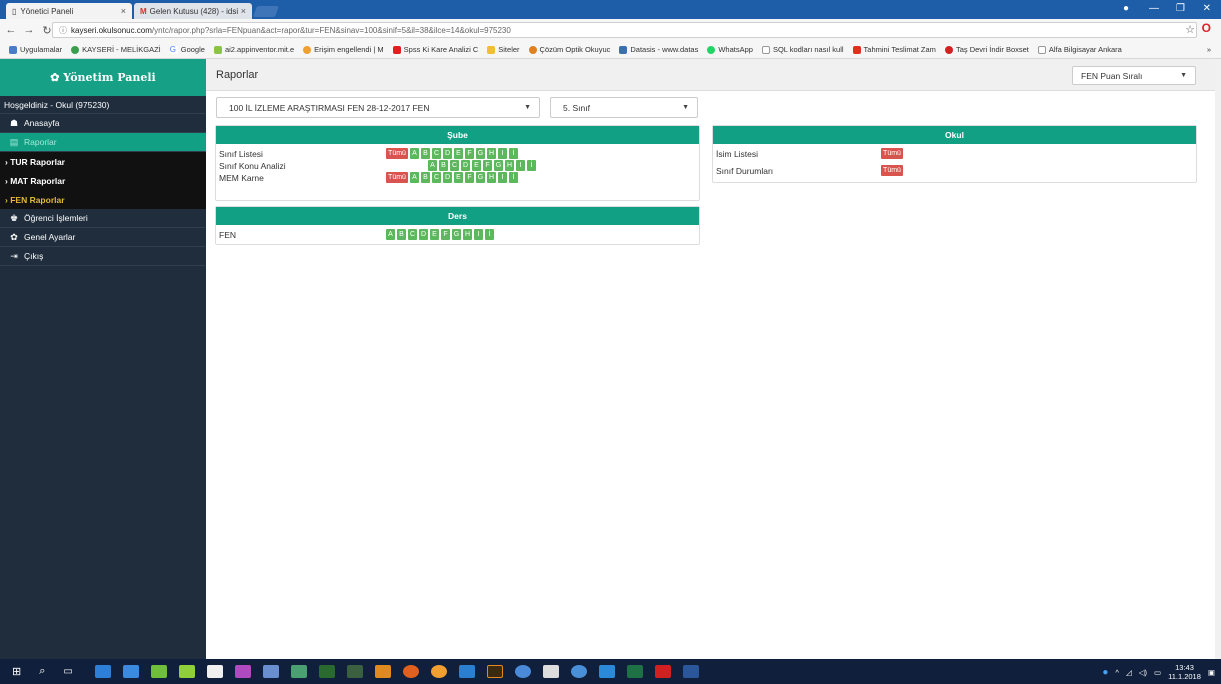 The width and height of the screenshot is (1221, 684). What do you see at coordinates (187, 49) in the screenshot?
I see `bookmark-item: G Google` at bounding box center [187, 49].